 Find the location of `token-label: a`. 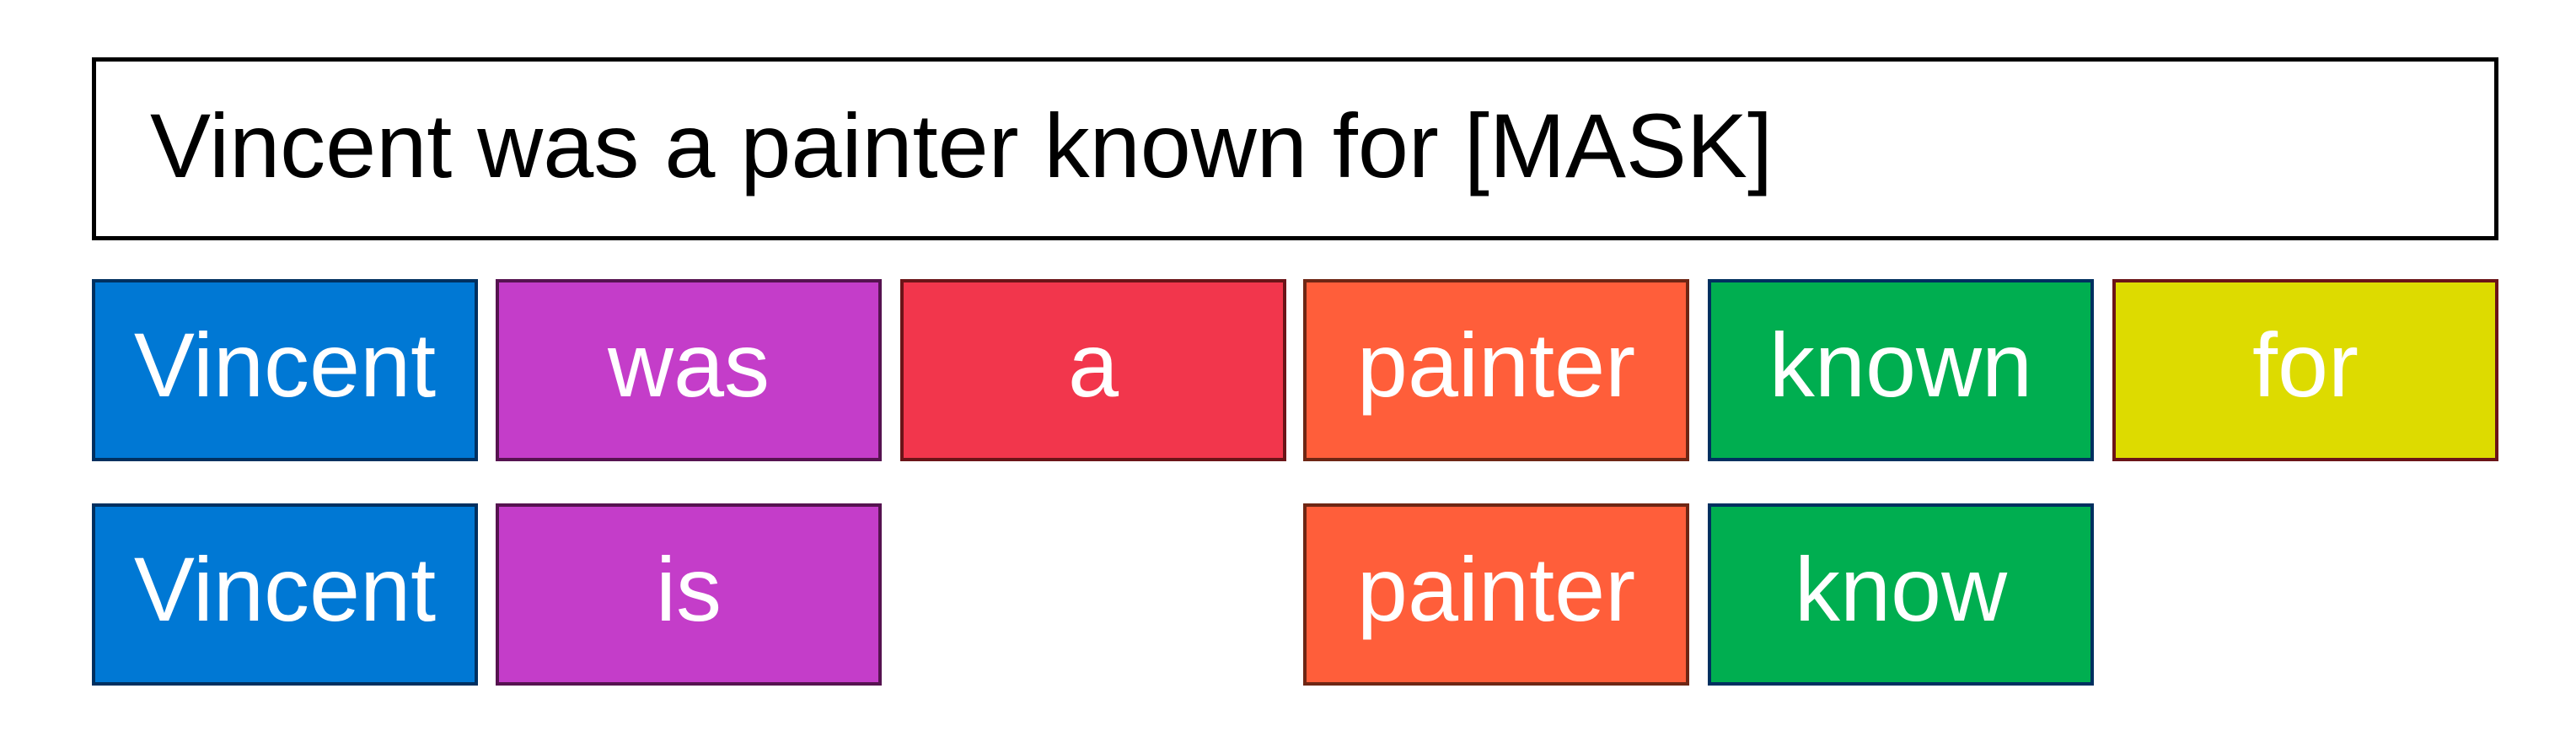

token-label: a is located at coordinates (1093, 365).